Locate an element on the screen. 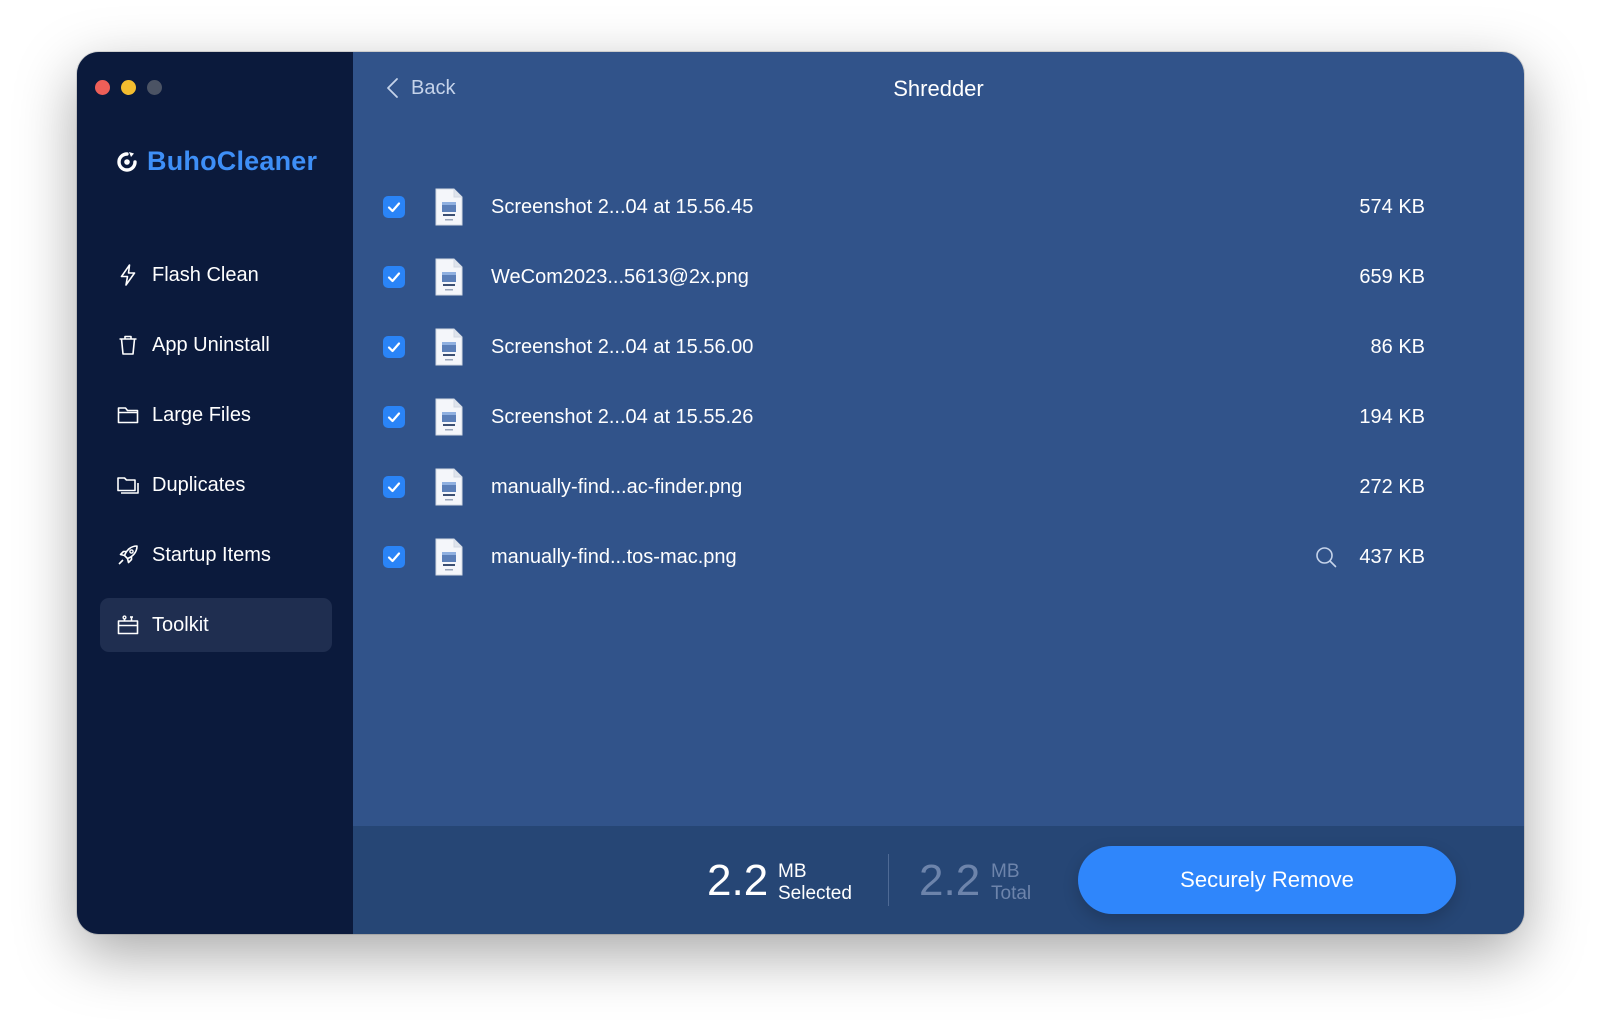 The image size is (1600, 1035). magnifier-icon is located at coordinates (1326, 557).